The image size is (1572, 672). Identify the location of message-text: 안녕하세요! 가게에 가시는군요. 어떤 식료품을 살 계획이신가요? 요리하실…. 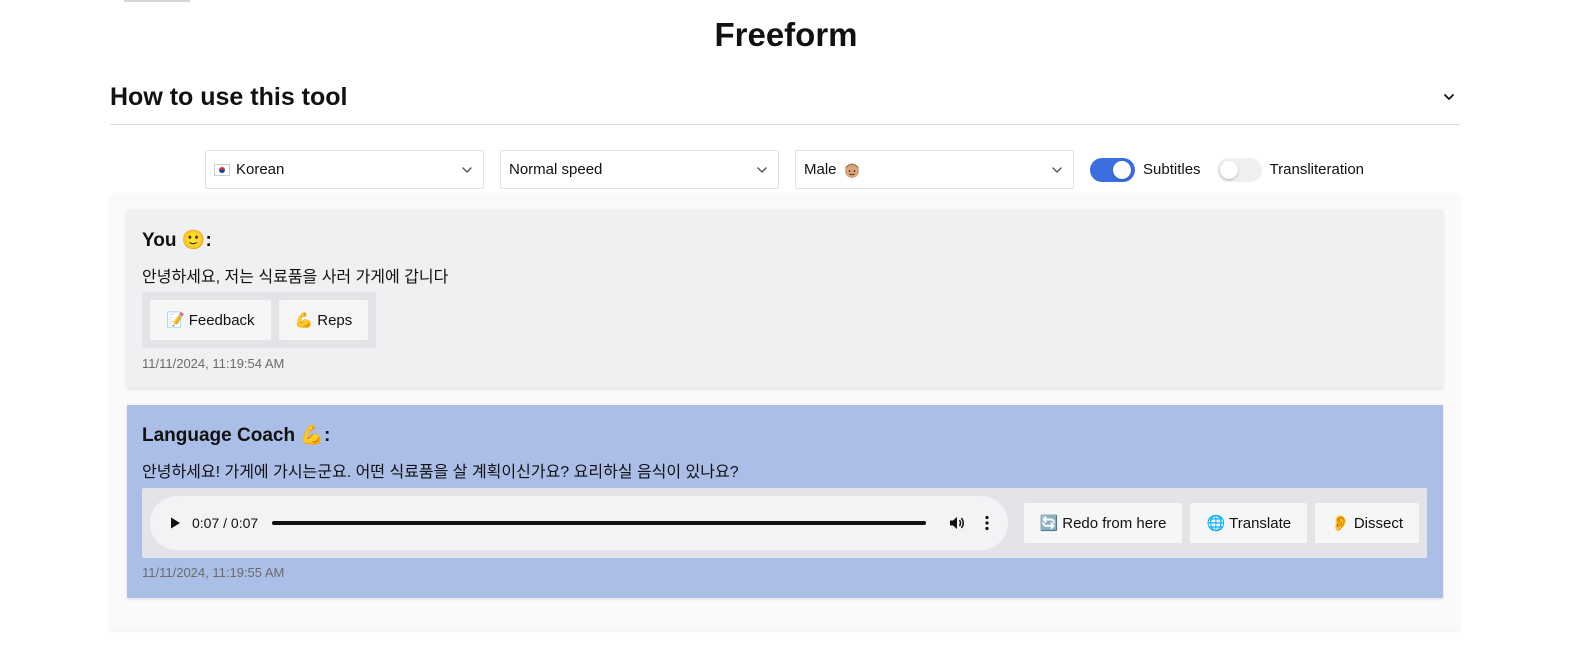
(440, 472).